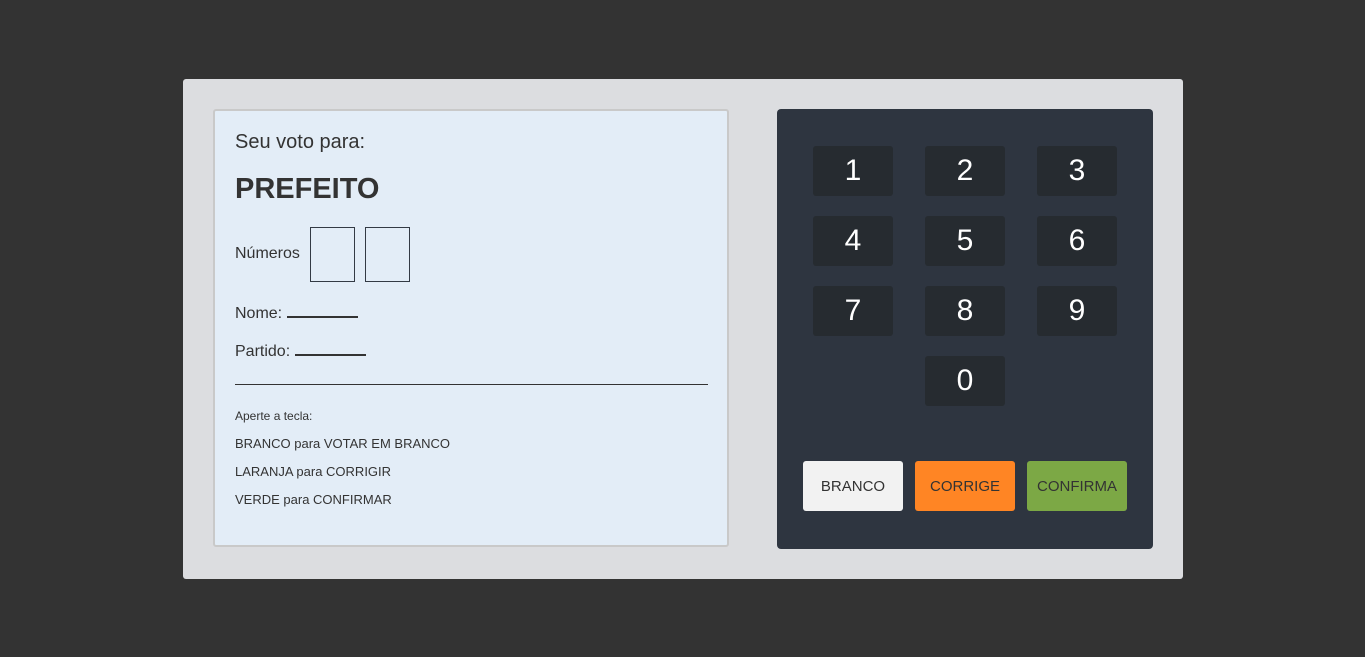 This screenshot has height=657, width=1365. I want to click on candidate-name-line: Nome:, so click(297, 312).